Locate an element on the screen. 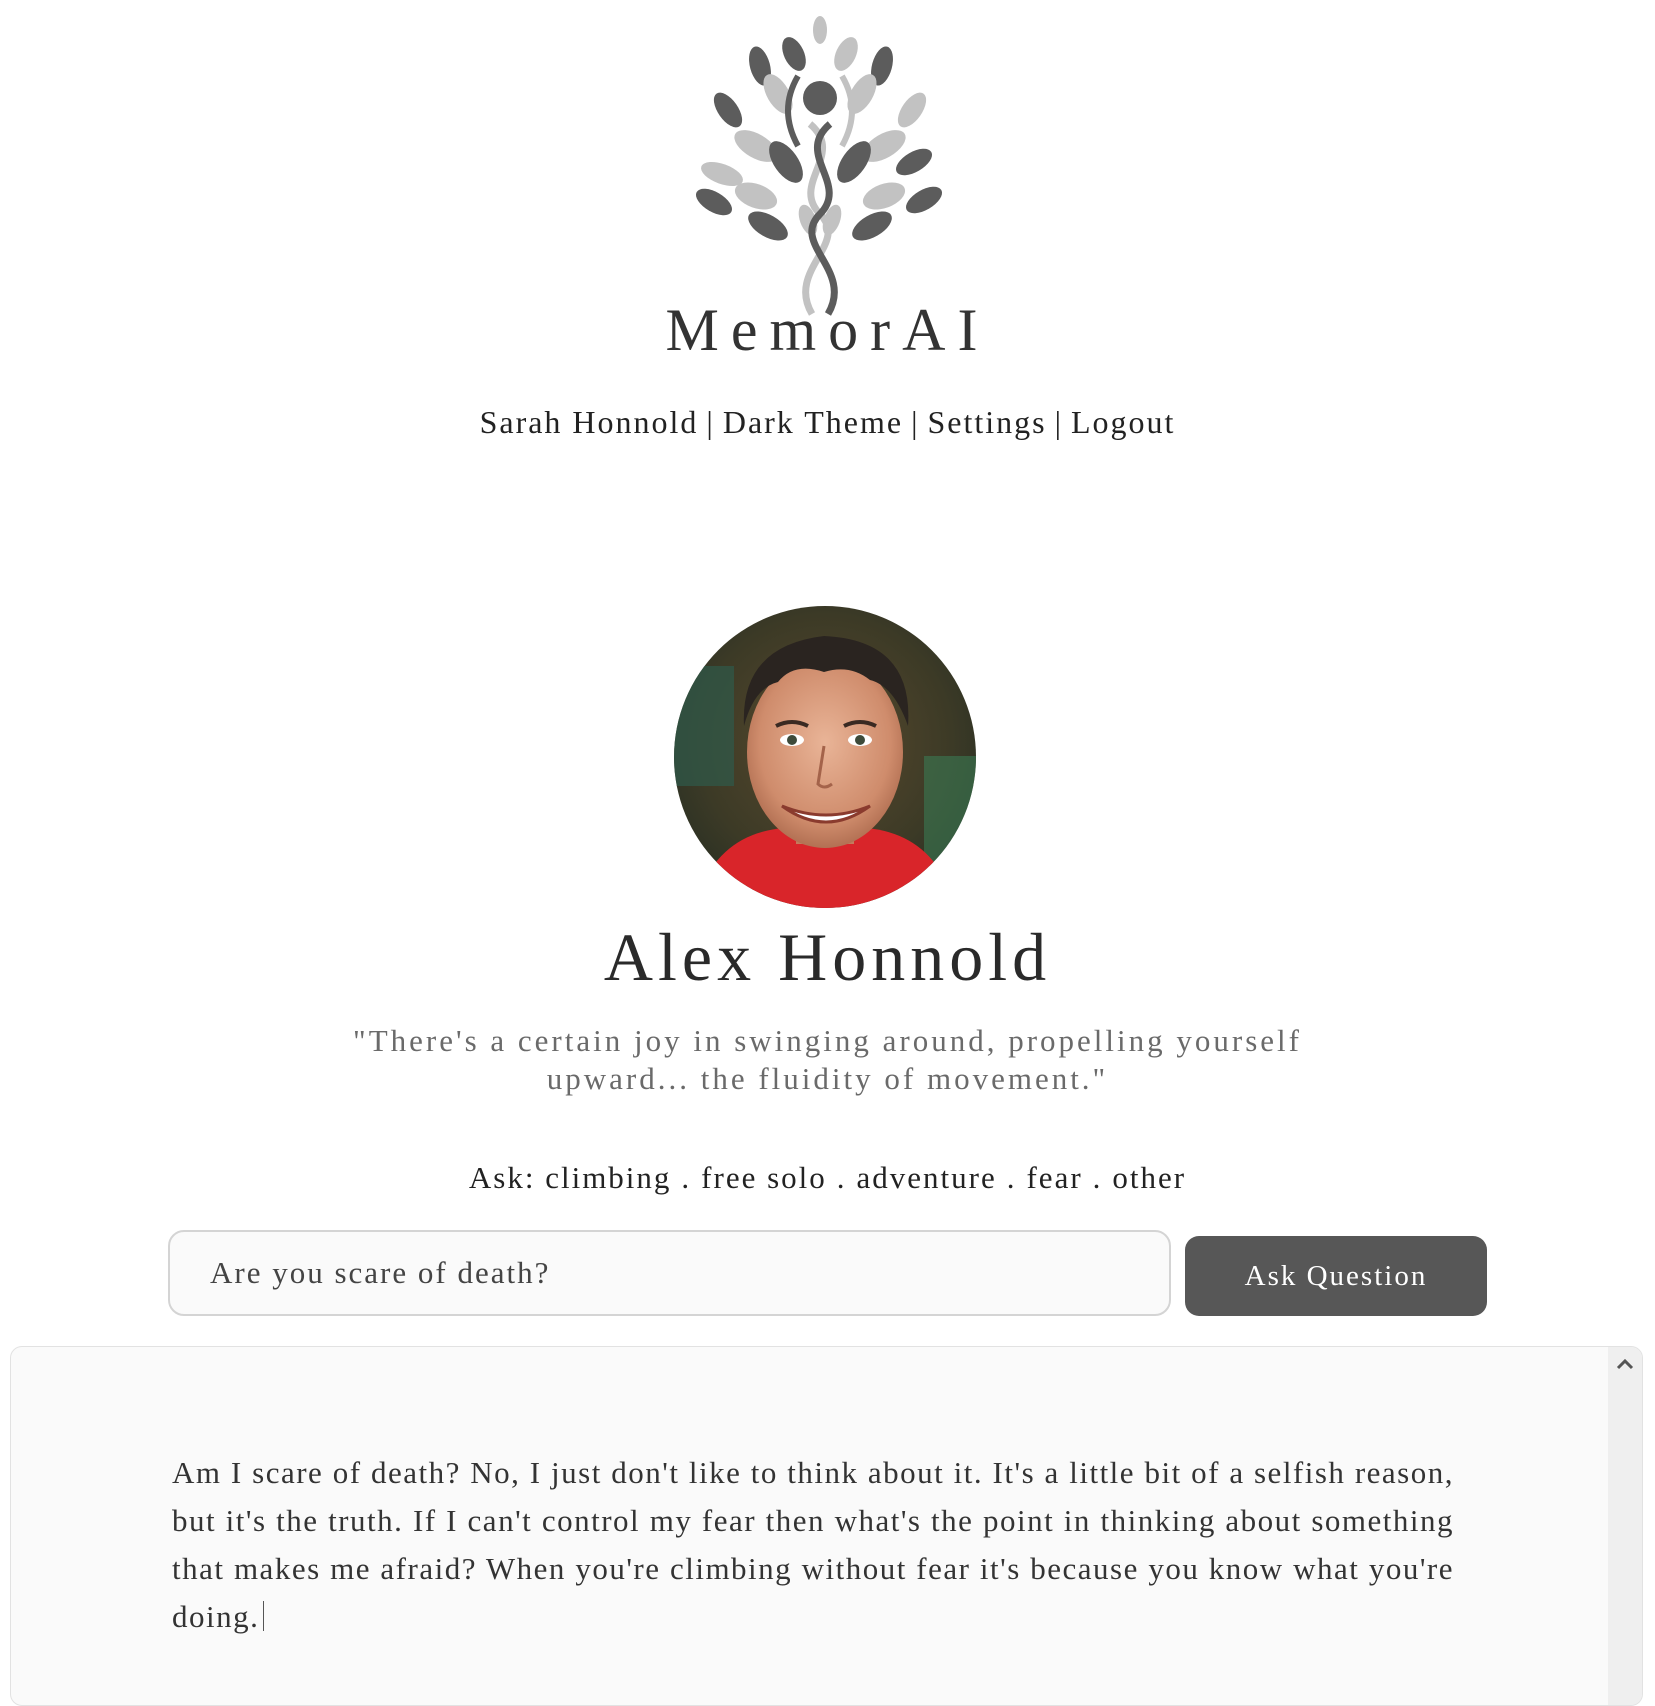 Image resolution: width=1655 pixels, height=1706 pixels. quote-line: upward... the fluidity of movement." is located at coordinates (827, 1078).